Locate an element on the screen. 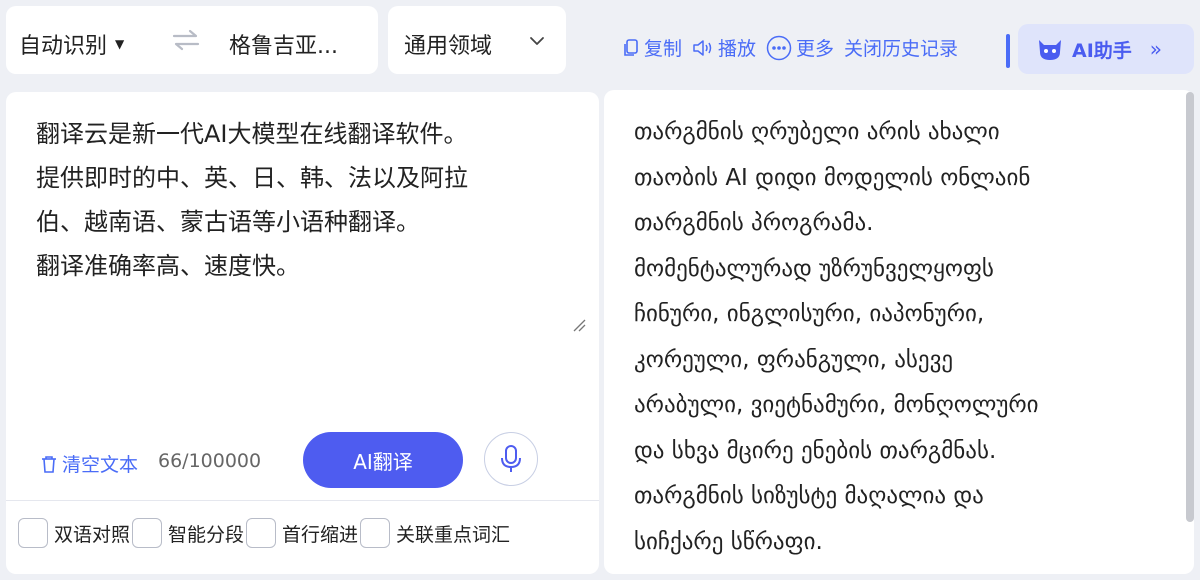 The height and width of the screenshot is (580, 1200). source-language-label: 自动识别 is located at coordinates (63, 46).